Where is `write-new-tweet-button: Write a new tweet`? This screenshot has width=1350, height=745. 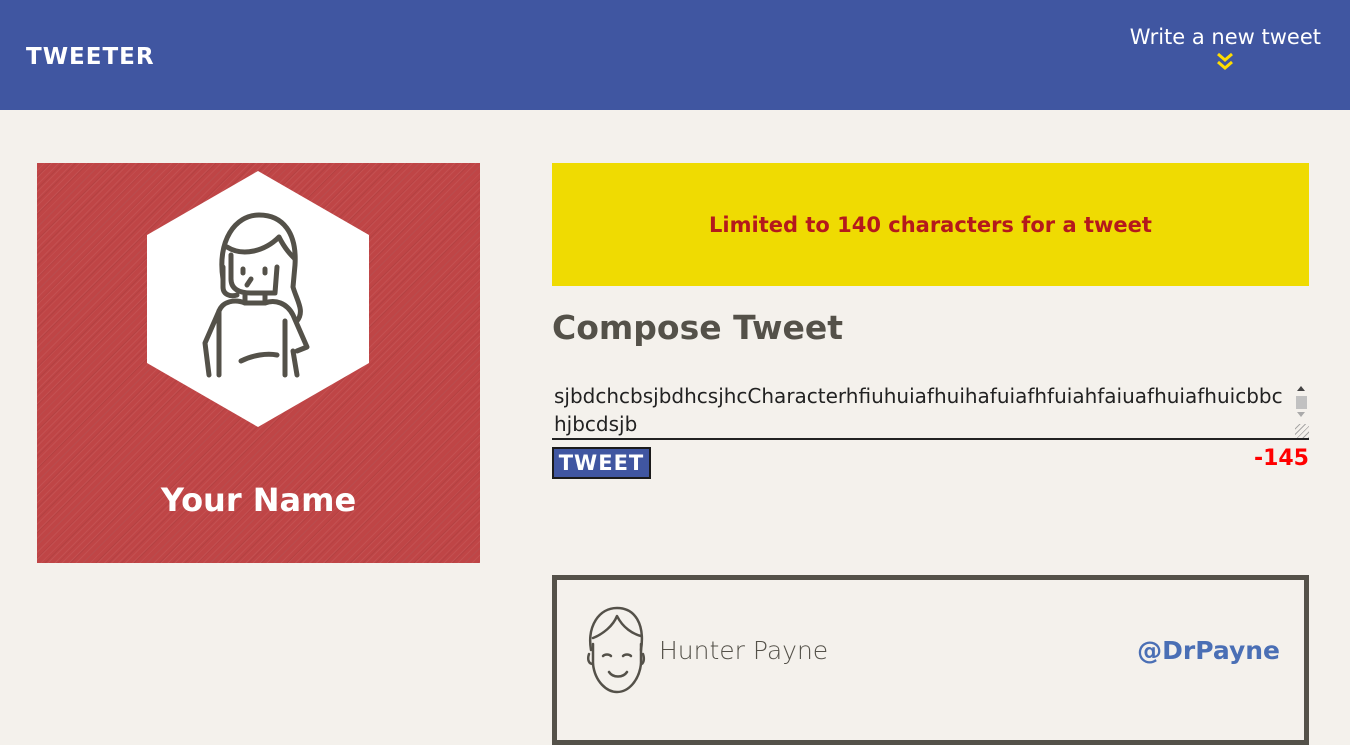 write-new-tweet-button: Write a new tweet is located at coordinates (1225, 47).